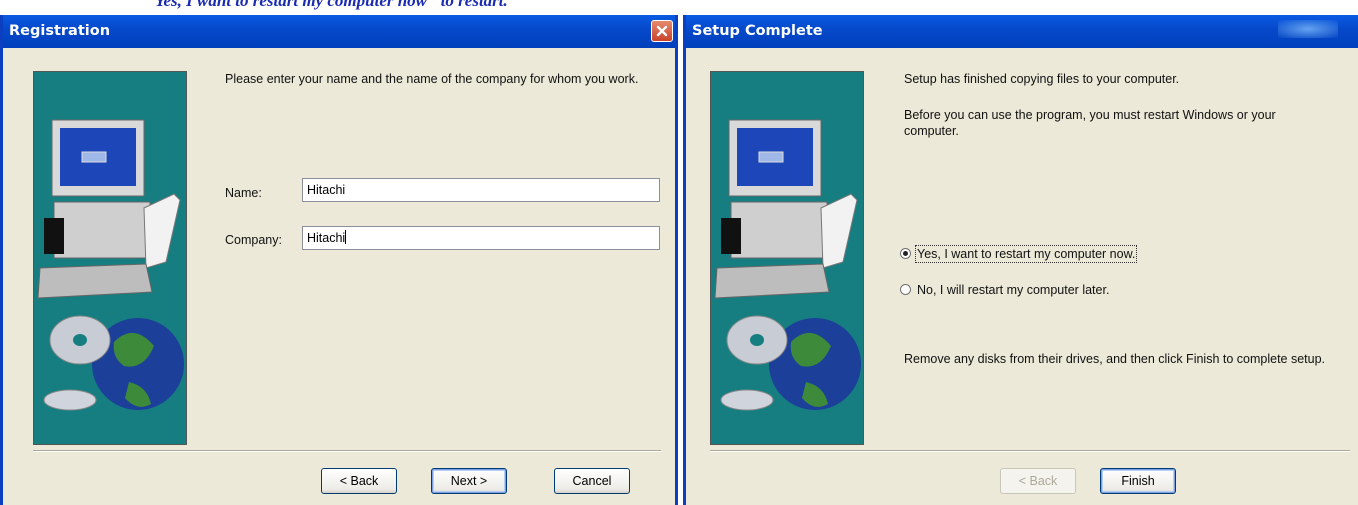 Image resolution: width=1358 pixels, height=505 pixels. I want to click on registration-titlebar: Registration, so click(339, 31).